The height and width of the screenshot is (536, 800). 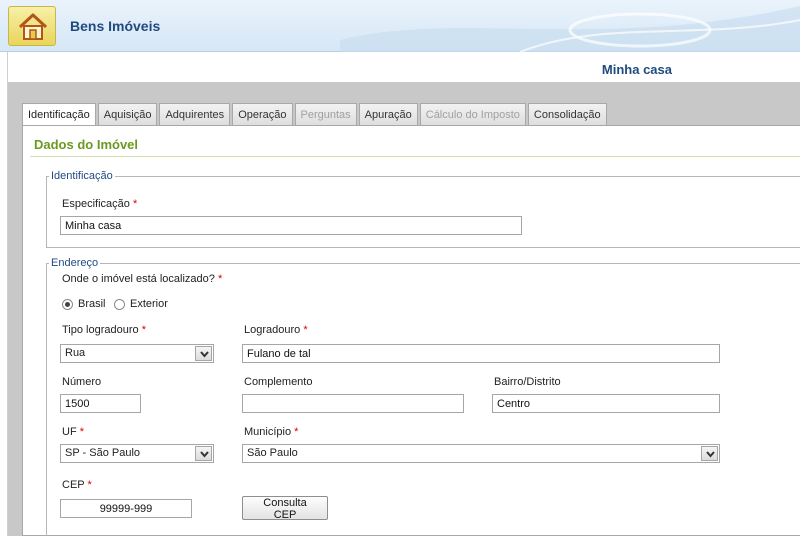 What do you see at coordinates (4, 294) in the screenshot?
I see `left-gutter` at bounding box center [4, 294].